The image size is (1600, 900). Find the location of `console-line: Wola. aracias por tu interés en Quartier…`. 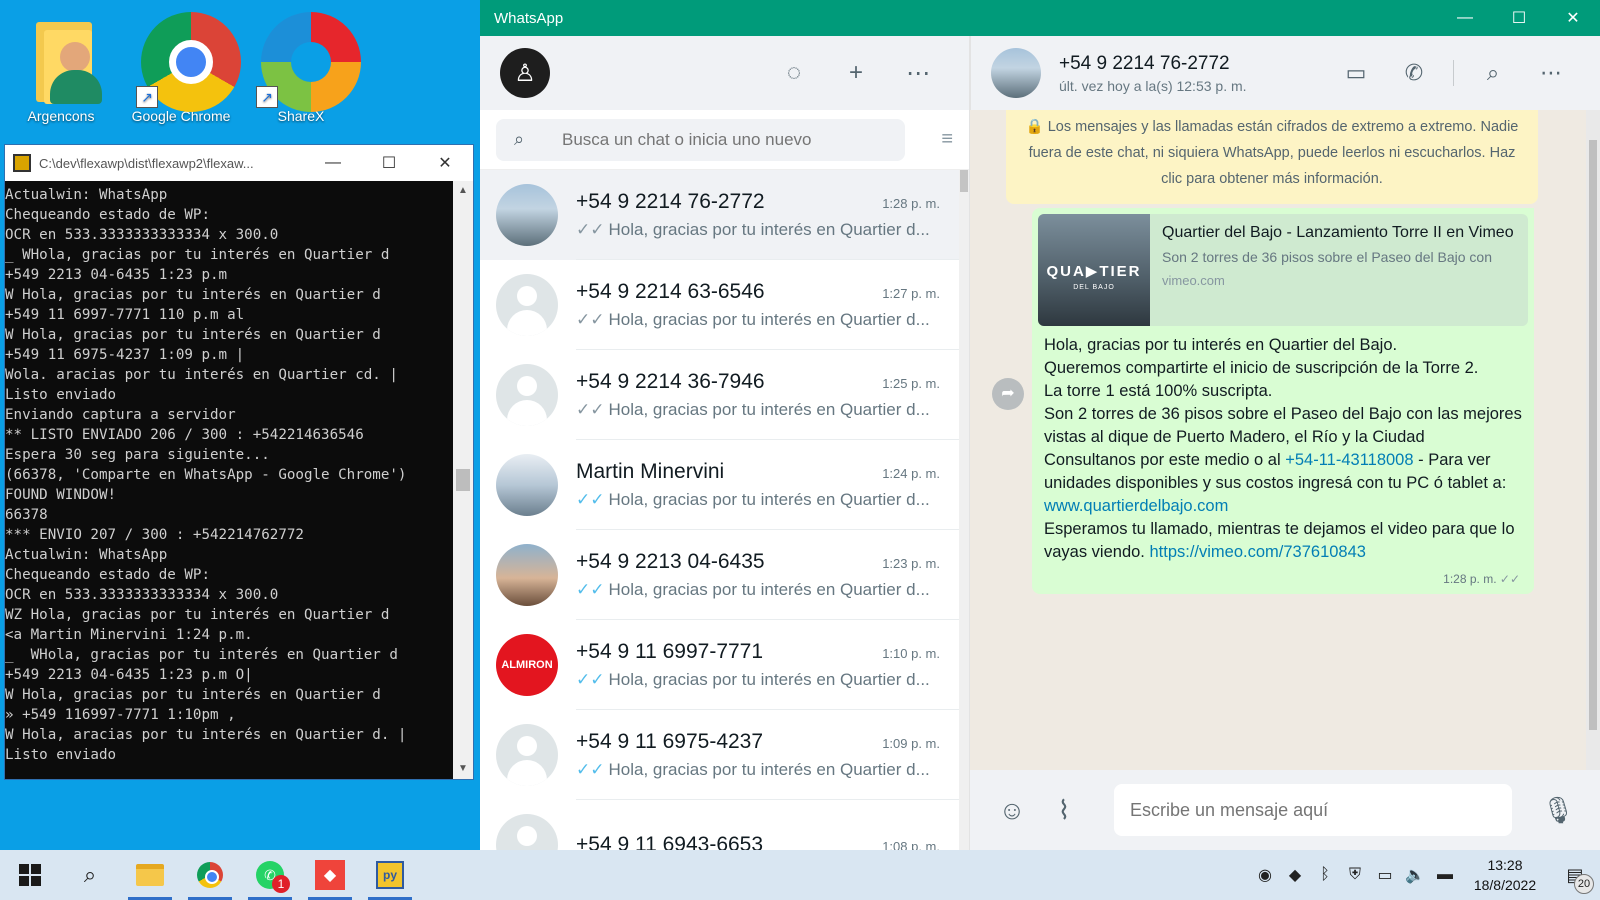

console-line: Wola. aracias por tu interés en Quartier… is located at coordinates (201, 375).